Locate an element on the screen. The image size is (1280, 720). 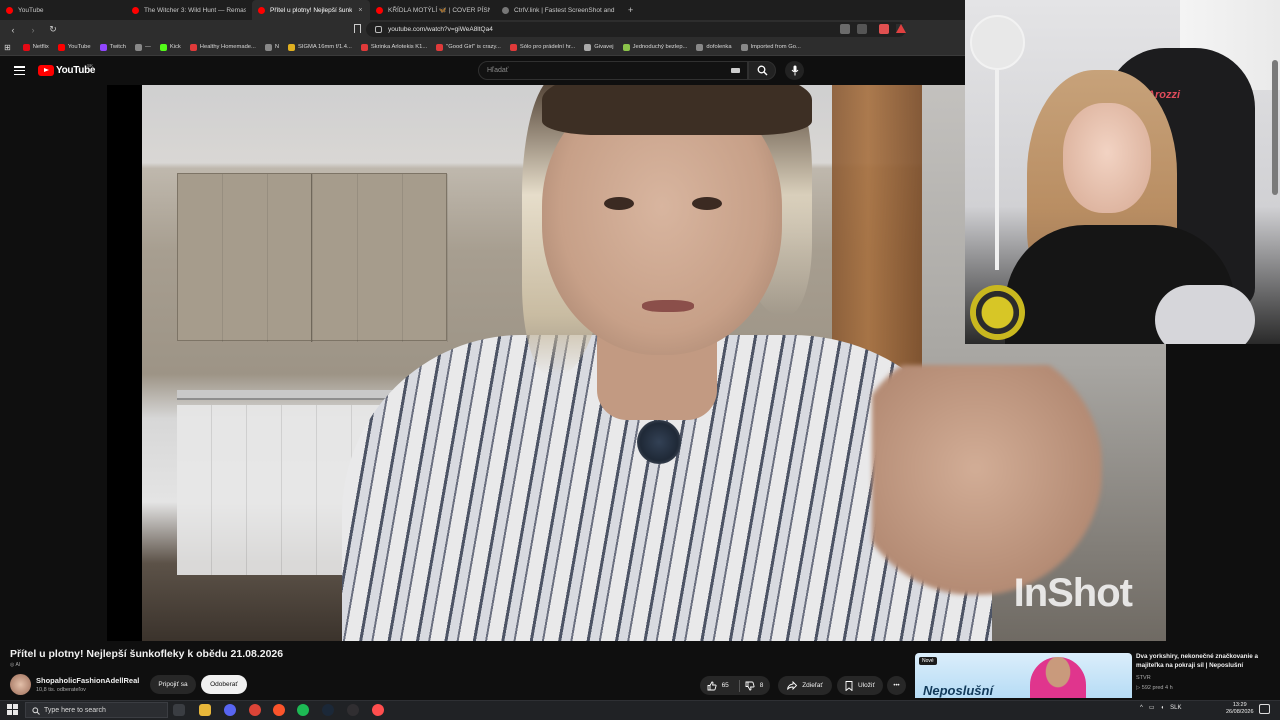
browser-tab: YouTube is located at coordinates (63, 10).